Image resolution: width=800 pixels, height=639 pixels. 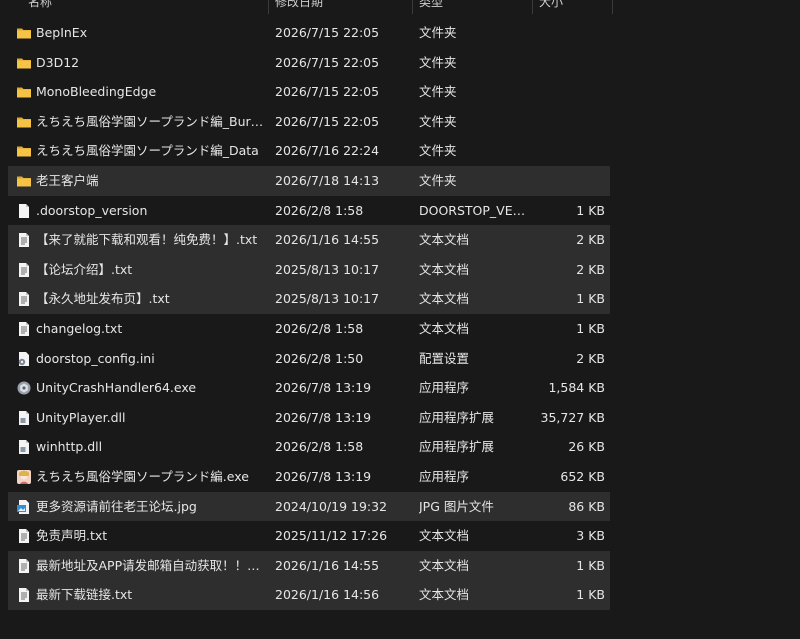 What do you see at coordinates (400, 7) in the screenshot?
I see `column-header-bar: 名称 修改日期 类型 大小` at bounding box center [400, 7].